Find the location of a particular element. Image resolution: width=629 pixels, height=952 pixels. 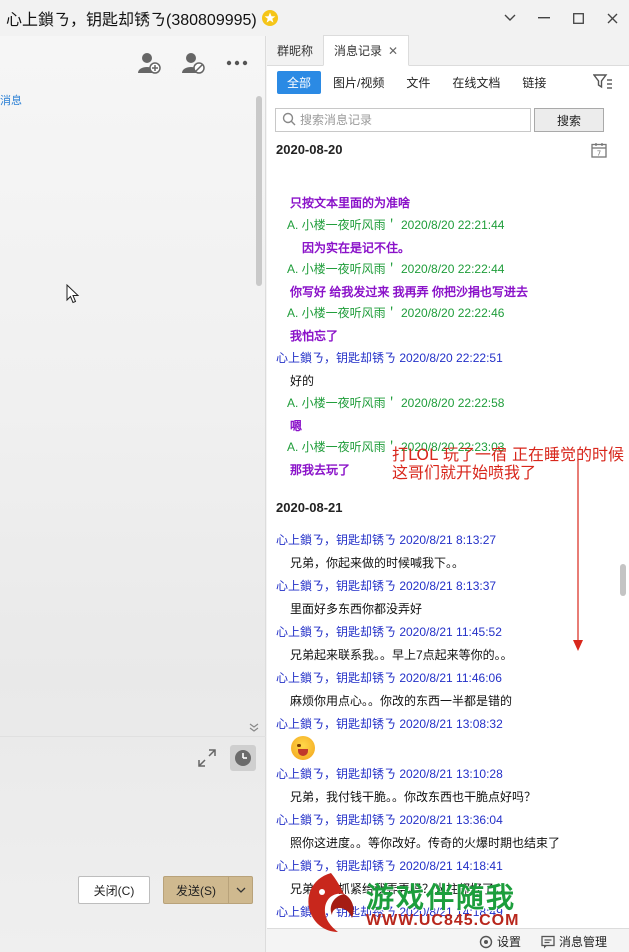

message-text: 兄弟，我付钱干脆。。你改东西也干脆点好吗？ is located at coordinates (413, 797).